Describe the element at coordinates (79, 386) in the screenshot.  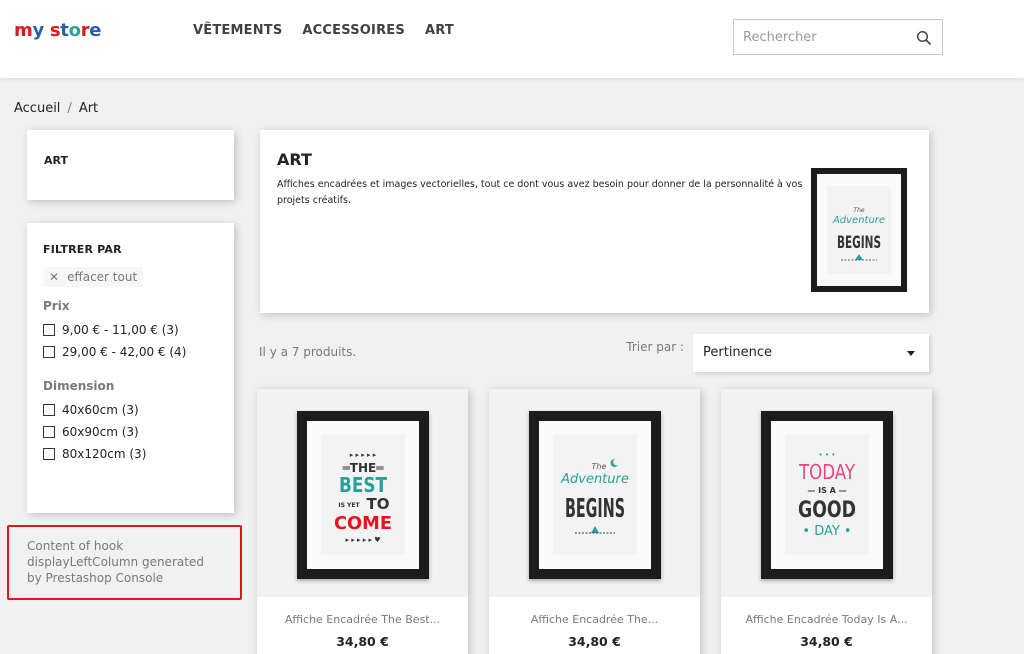
I see `facet-title-dimension: Dimension` at that location.